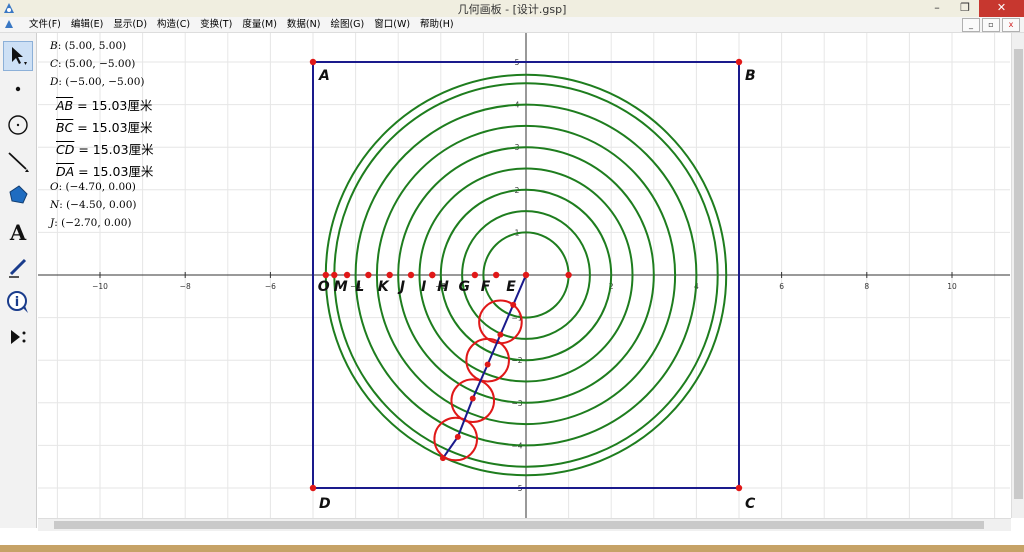 The height and width of the screenshot is (552, 1024). What do you see at coordinates (87, 24) in the screenshot?
I see `menu-item: 编辑(E)` at bounding box center [87, 24].